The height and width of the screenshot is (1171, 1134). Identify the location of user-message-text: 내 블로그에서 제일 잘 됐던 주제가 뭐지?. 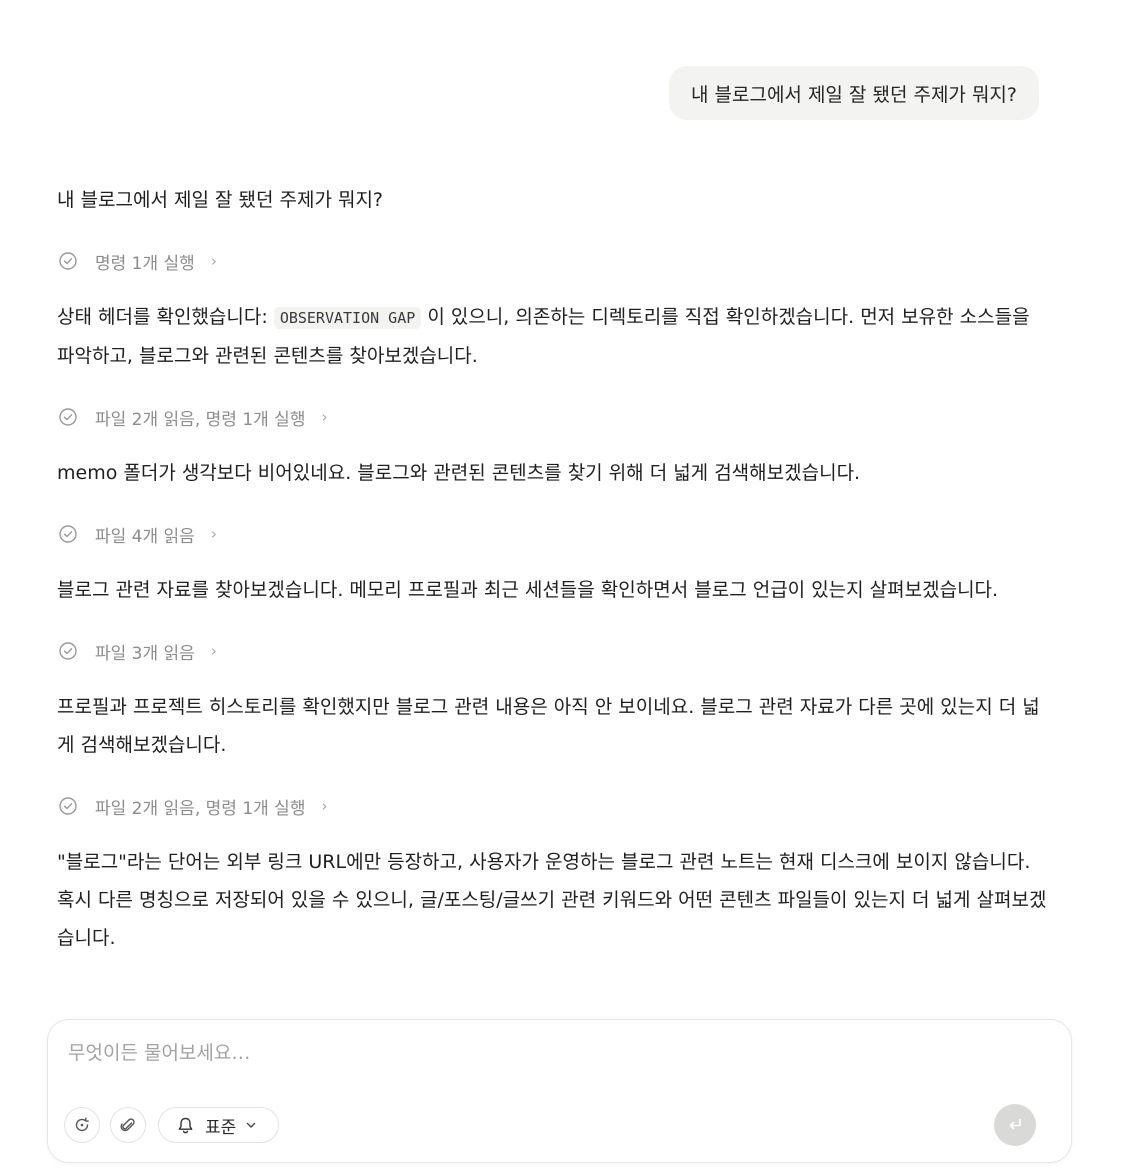
(853, 94).